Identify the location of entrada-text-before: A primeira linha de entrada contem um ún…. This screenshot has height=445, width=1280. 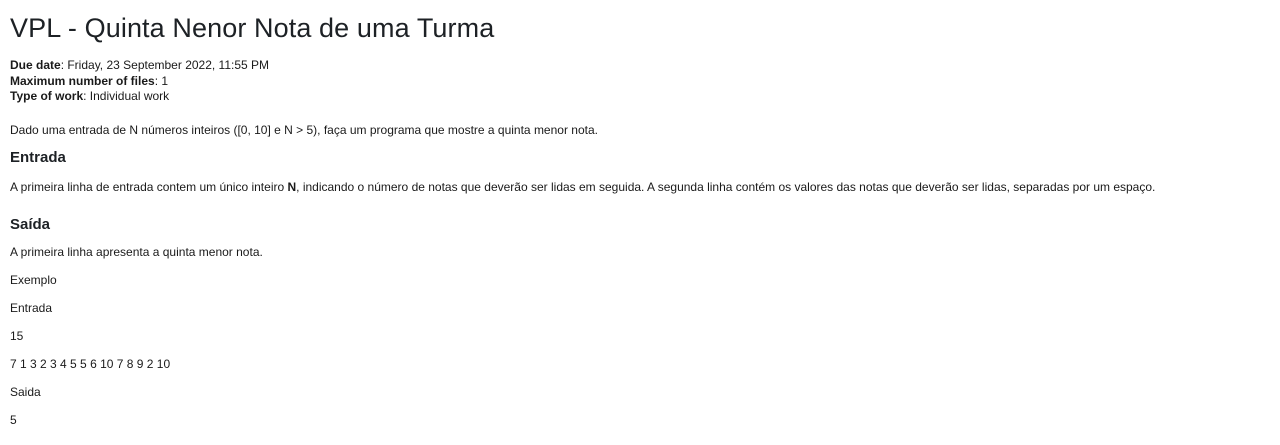
(149, 187).